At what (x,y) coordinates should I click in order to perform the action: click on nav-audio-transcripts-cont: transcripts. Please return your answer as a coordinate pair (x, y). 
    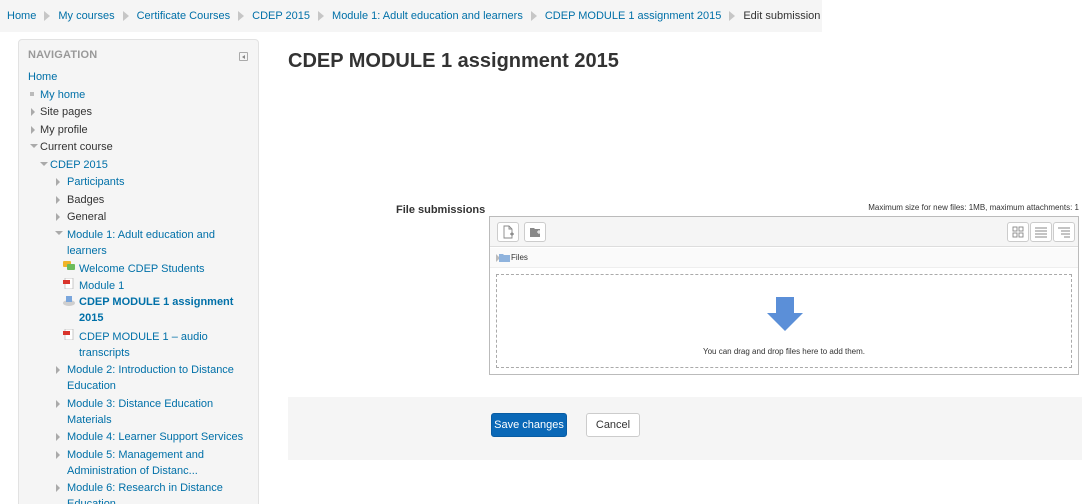
    Looking at the image, I should click on (104, 353).